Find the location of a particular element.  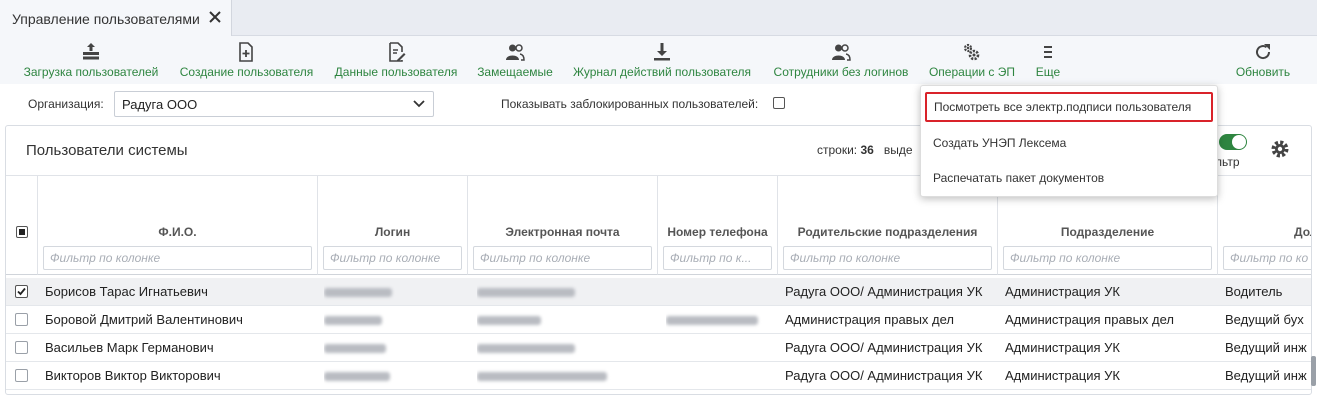

column-header-name: Ф.И.О. is located at coordinates (178, 225).